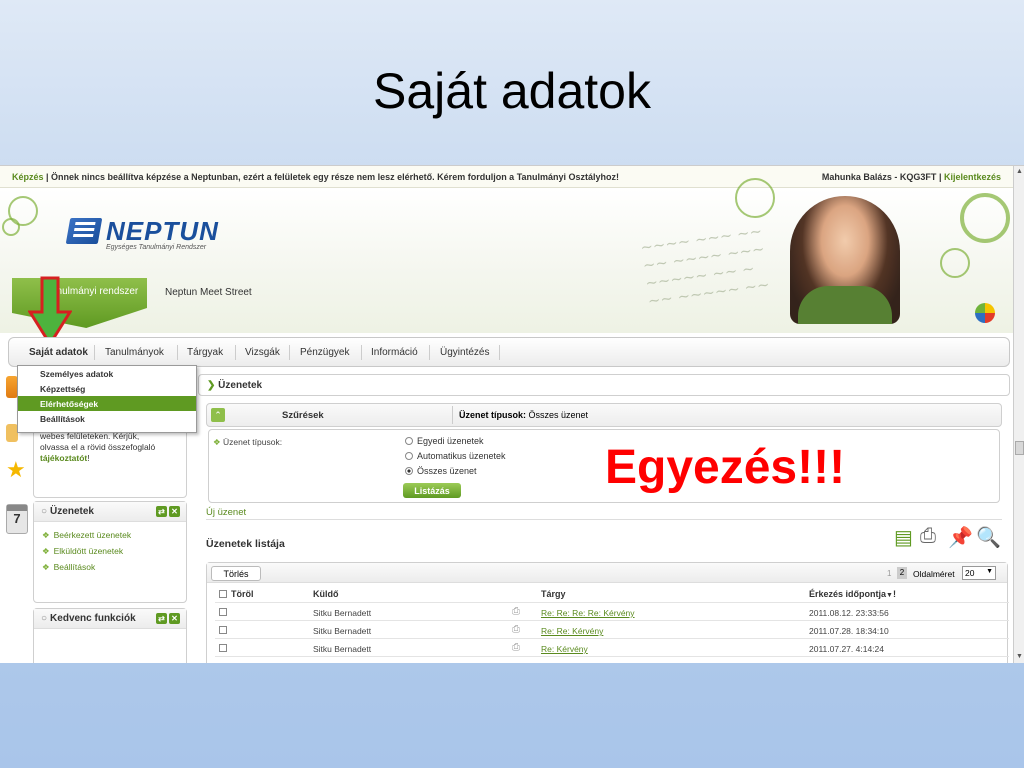  I want to click on nav-tanulmanyok: Tanulmányok, so click(134, 352).